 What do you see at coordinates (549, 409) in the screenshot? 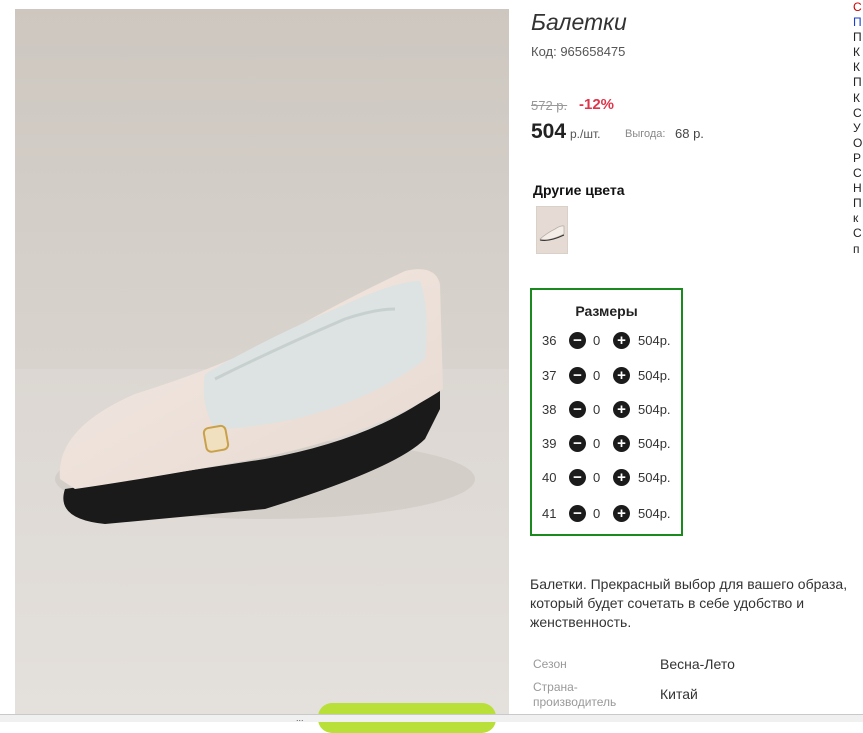
I see `size-label: 38` at bounding box center [549, 409].